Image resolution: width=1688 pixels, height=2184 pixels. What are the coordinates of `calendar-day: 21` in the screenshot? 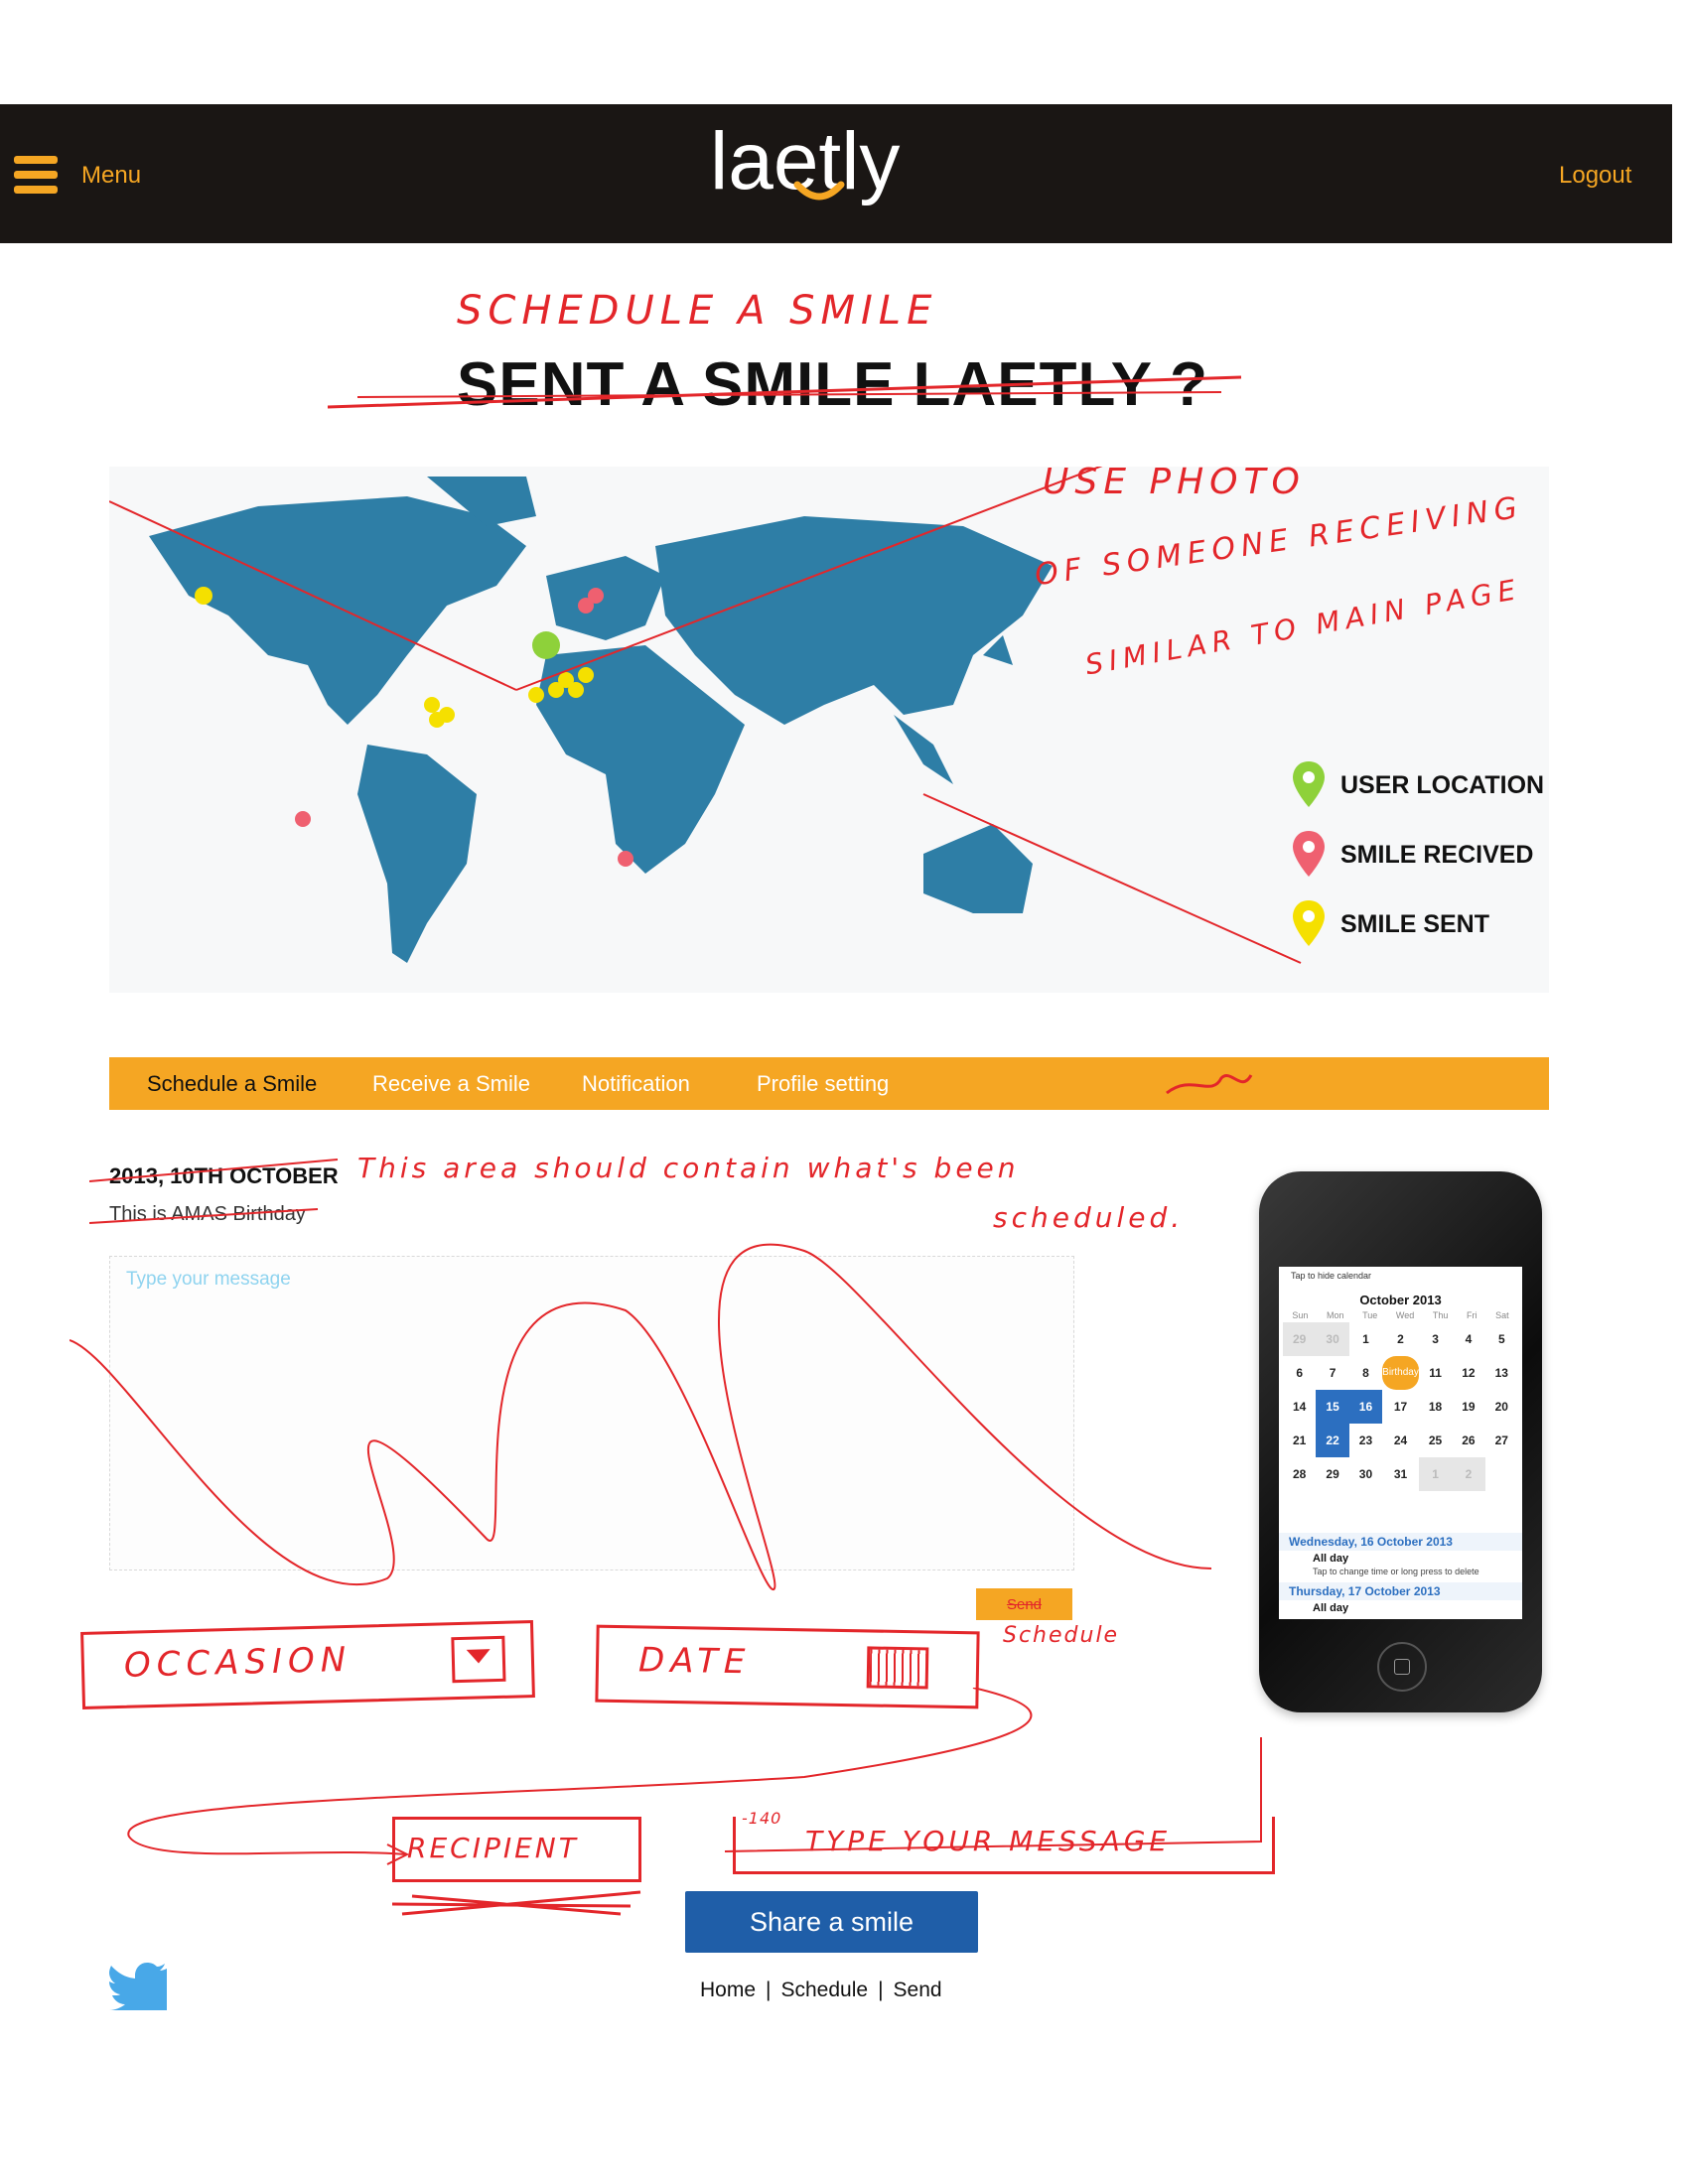 It's located at (1299, 1440).